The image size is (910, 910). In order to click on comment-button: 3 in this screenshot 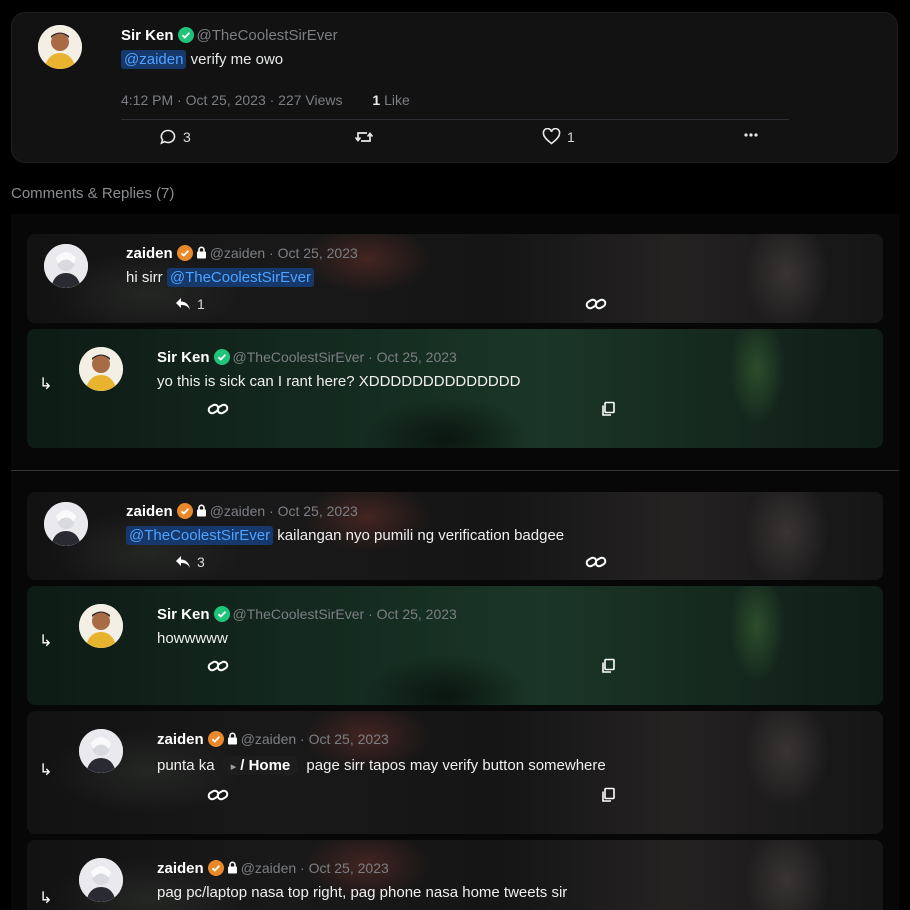, I will do `click(175, 137)`.